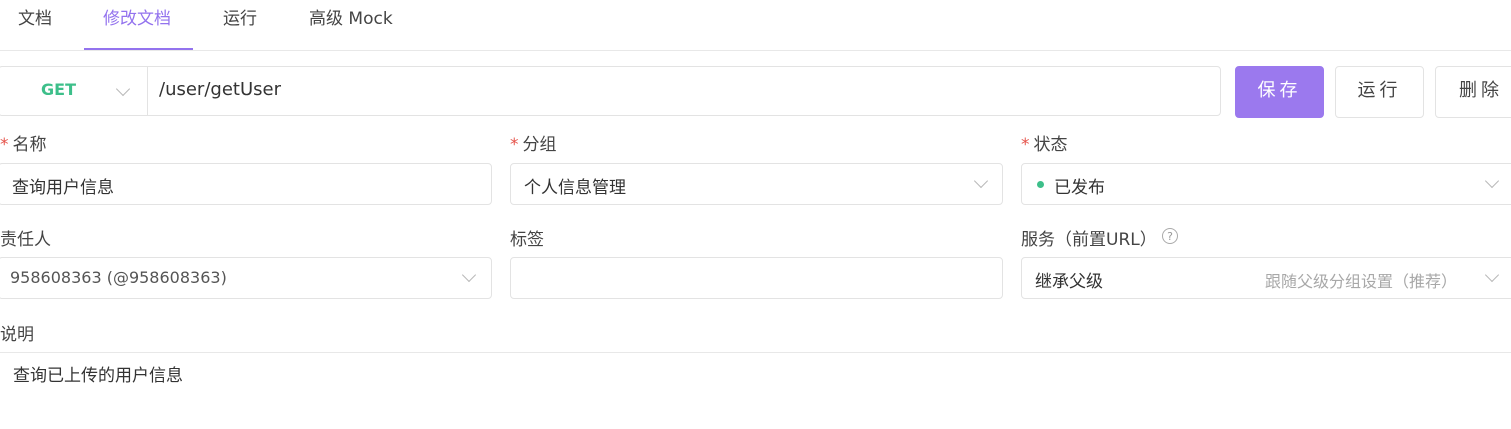 The image size is (1511, 429). I want to click on group-select: 个人信息管理, so click(756, 184).